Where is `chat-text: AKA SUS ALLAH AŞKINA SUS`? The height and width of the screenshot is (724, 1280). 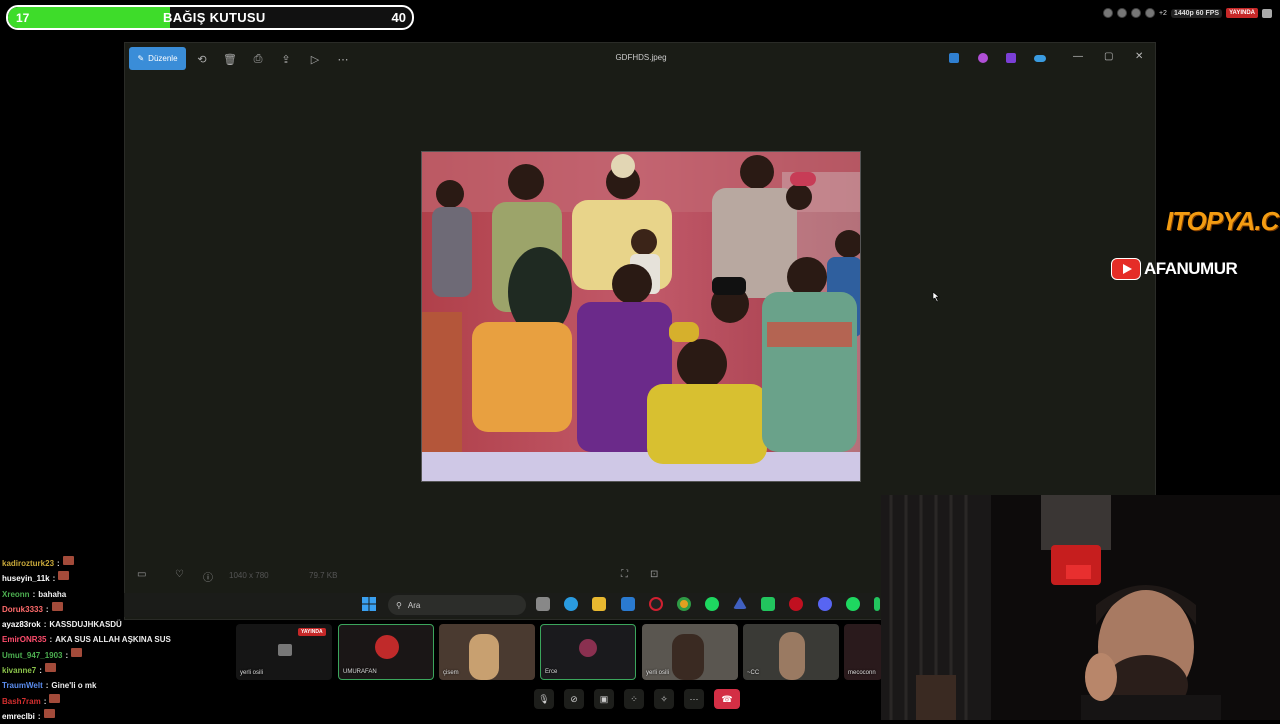 chat-text: AKA SUS ALLAH AŞKINA SUS is located at coordinates (113, 640).